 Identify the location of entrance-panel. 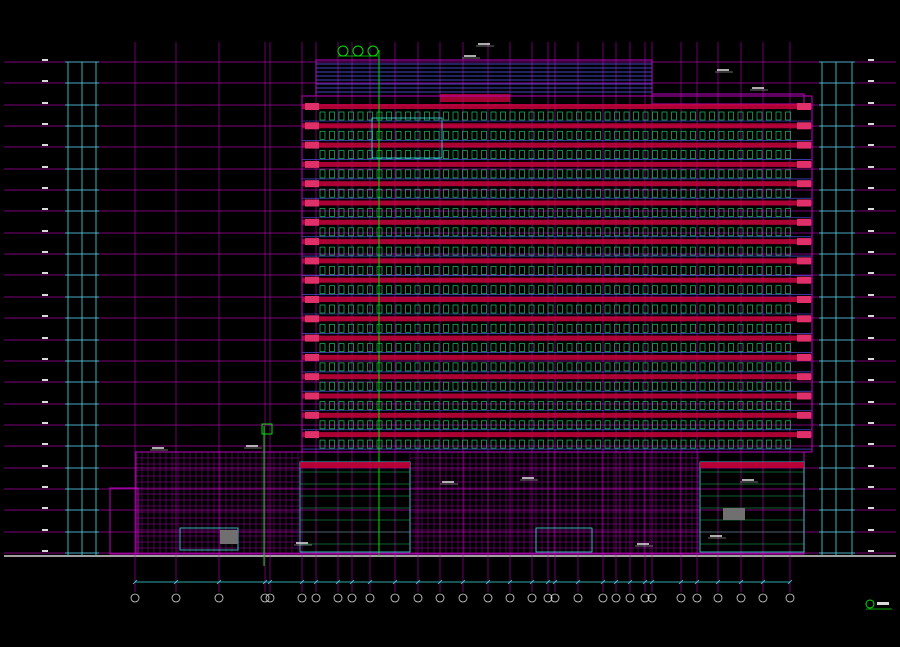
(229, 537).